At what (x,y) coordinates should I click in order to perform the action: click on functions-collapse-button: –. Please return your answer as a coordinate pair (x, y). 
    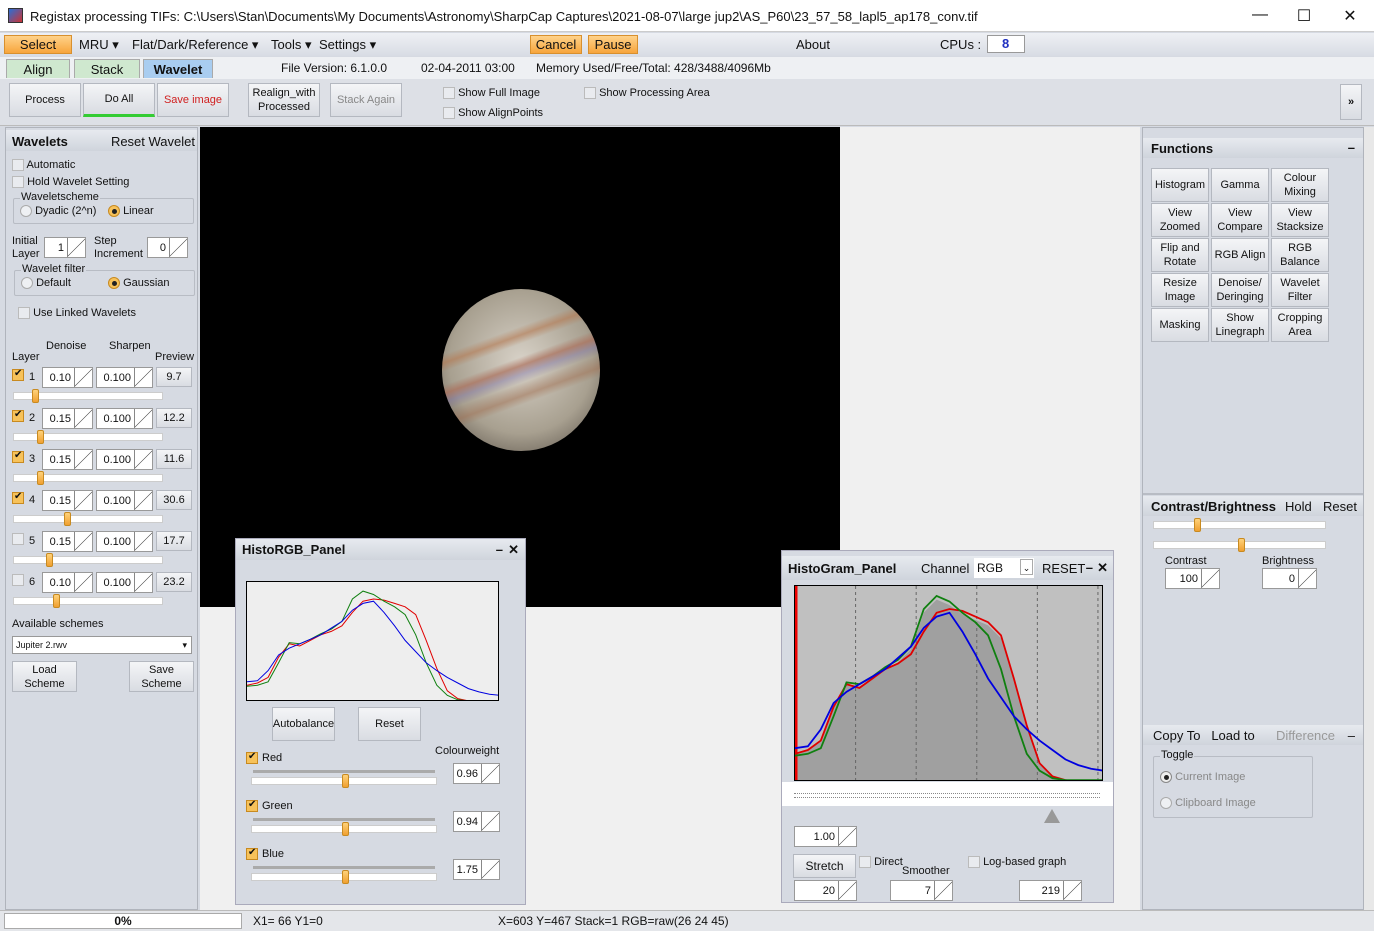
    Looking at the image, I should click on (1351, 147).